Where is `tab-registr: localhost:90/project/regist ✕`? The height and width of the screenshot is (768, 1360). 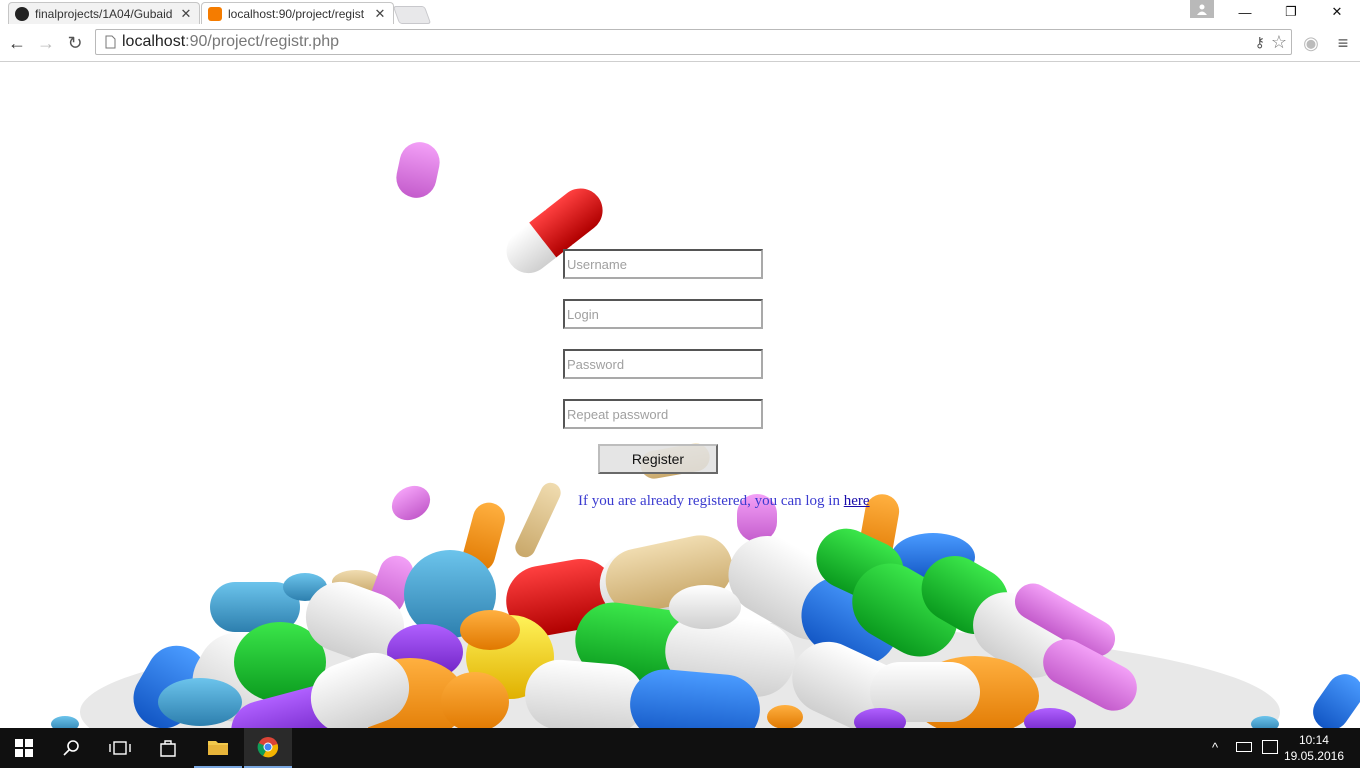
tab-registr: localhost:90/project/regist ✕ is located at coordinates (297, 13).